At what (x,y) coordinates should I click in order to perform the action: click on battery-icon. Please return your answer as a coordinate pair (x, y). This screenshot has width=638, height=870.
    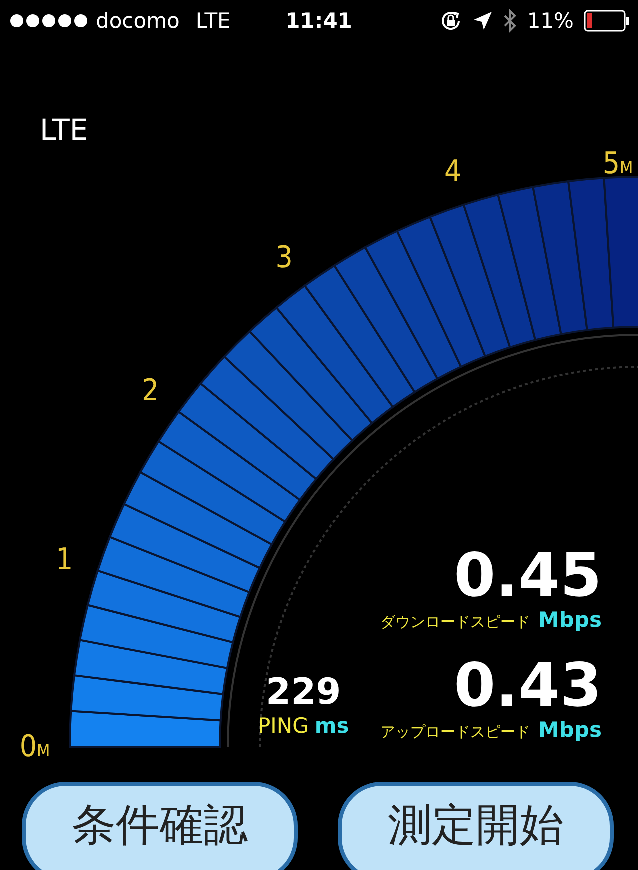
    Looking at the image, I should click on (607, 21).